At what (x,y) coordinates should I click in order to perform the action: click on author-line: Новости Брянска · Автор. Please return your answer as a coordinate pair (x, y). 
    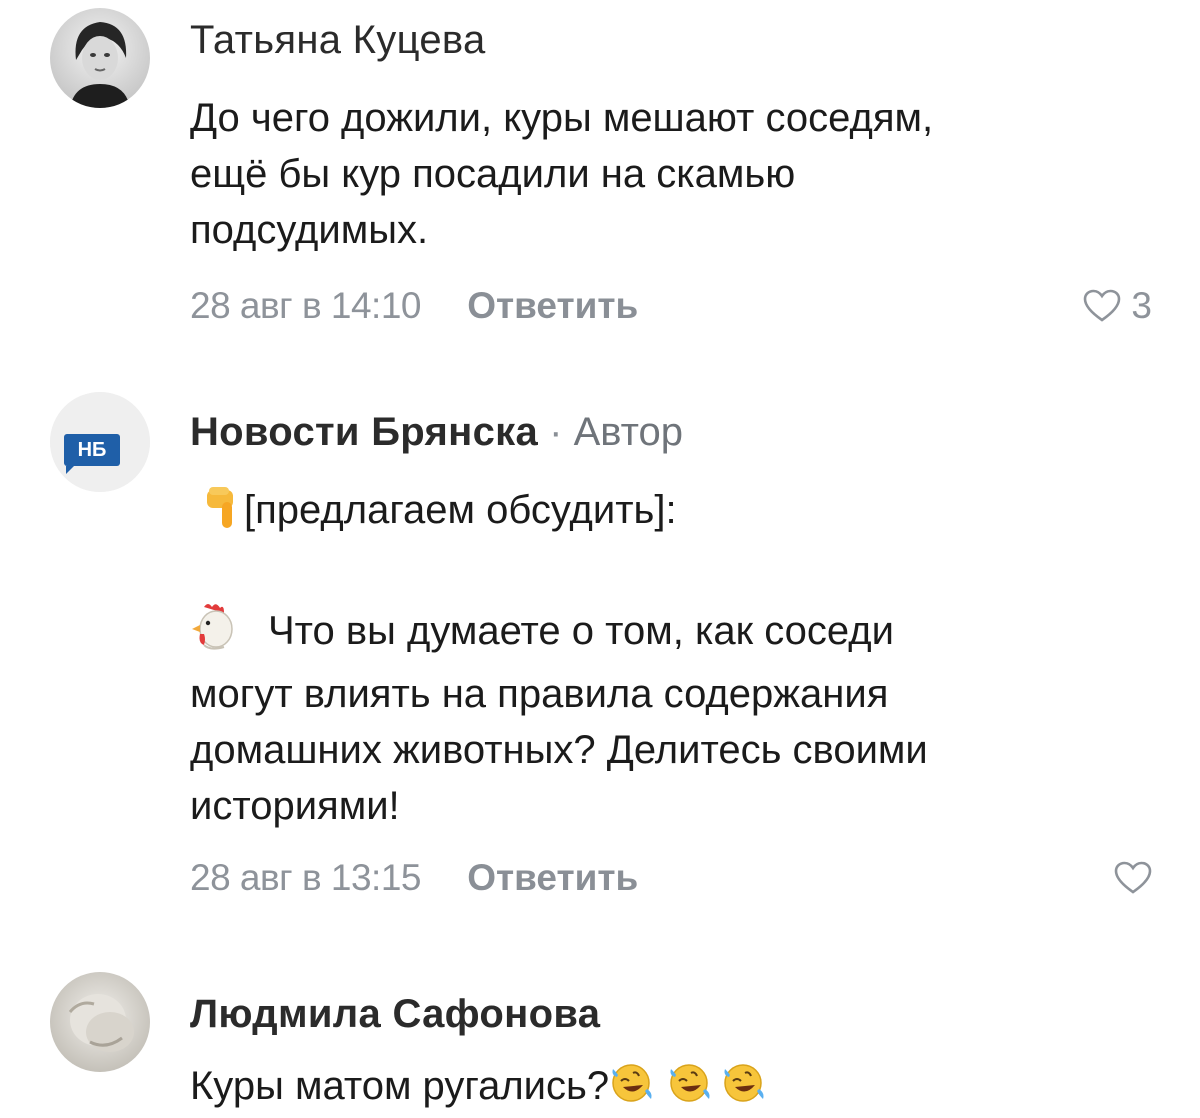
    Looking at the image, I should click on (675, 432).